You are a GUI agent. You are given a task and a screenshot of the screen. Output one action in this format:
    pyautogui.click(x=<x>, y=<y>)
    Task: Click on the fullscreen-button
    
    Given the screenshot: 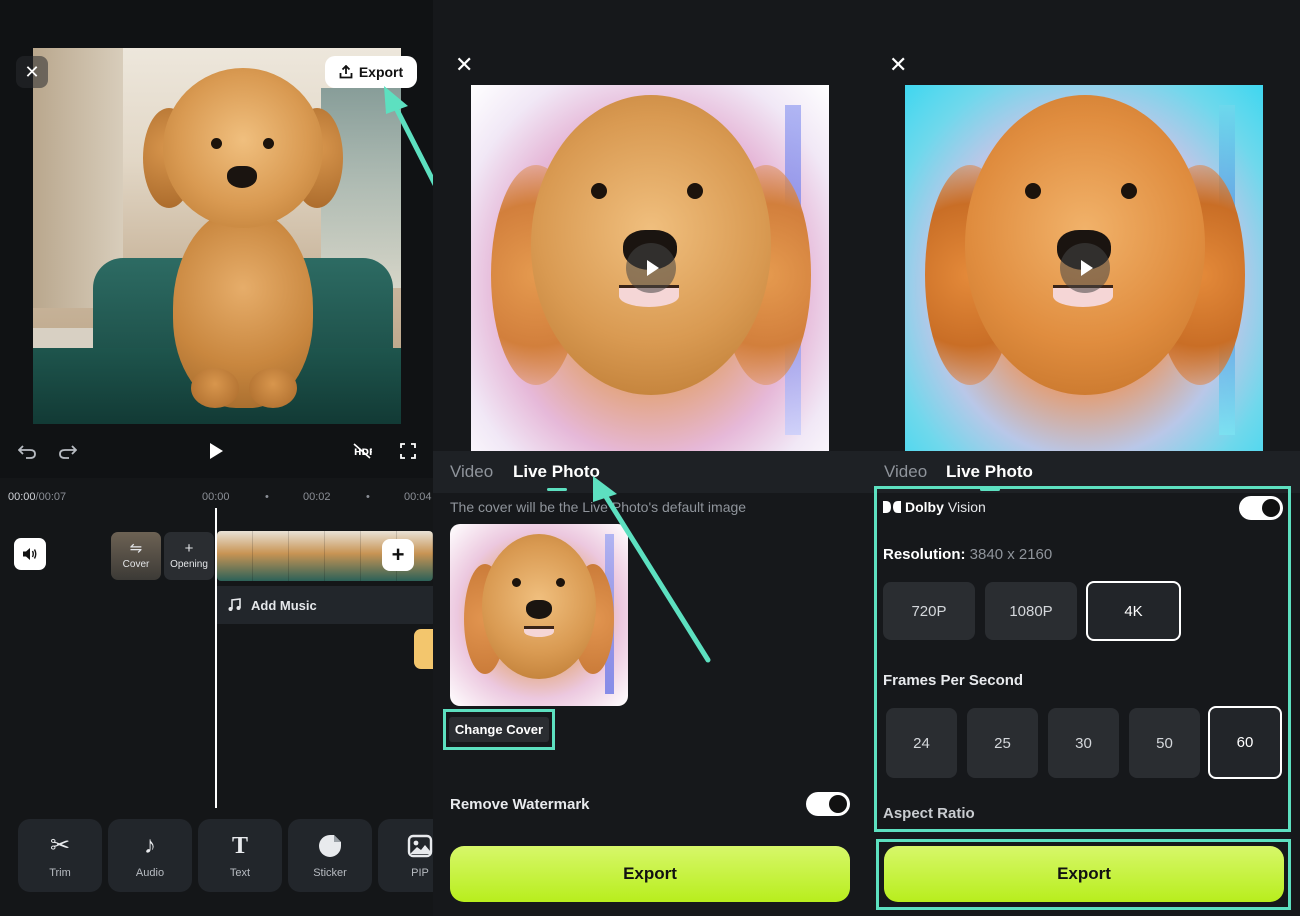 What is the action you would take?
    pyautogui.click(x=408, y=451)
    